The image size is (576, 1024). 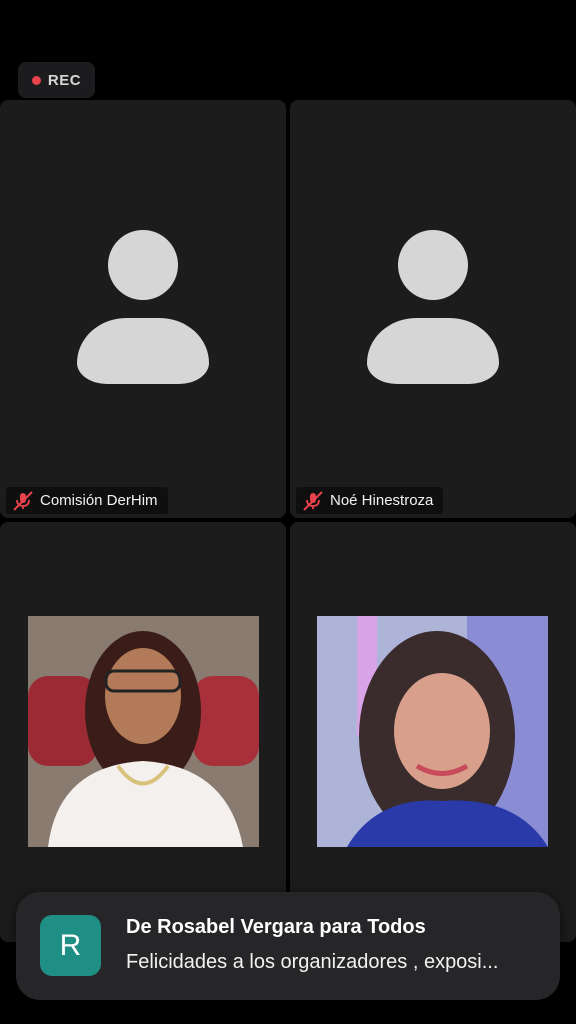 I want to click on participant-name-tag: Noé Hinestroza, so click(x=370, y=500).